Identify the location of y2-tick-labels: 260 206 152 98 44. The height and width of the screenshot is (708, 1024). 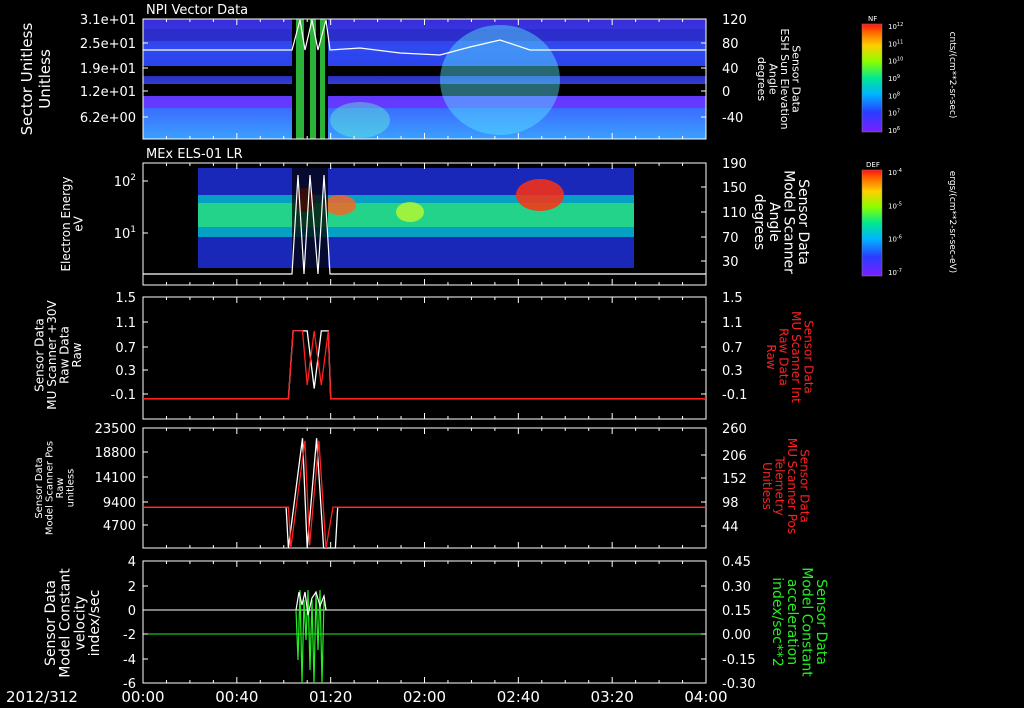
(724, 478).